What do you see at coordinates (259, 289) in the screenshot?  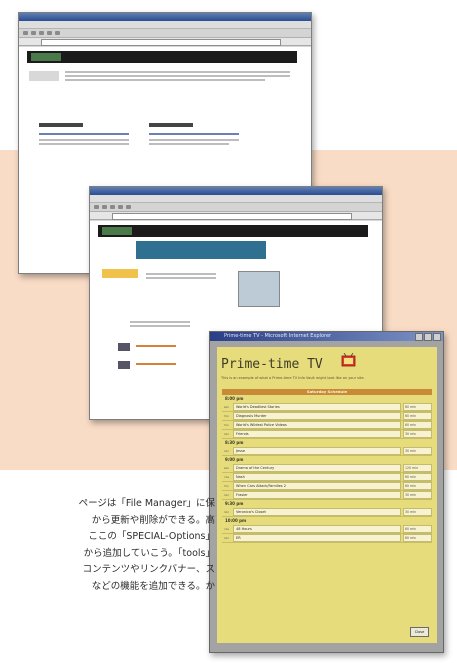 I see `preview-image` at bounding box center [259, 289].